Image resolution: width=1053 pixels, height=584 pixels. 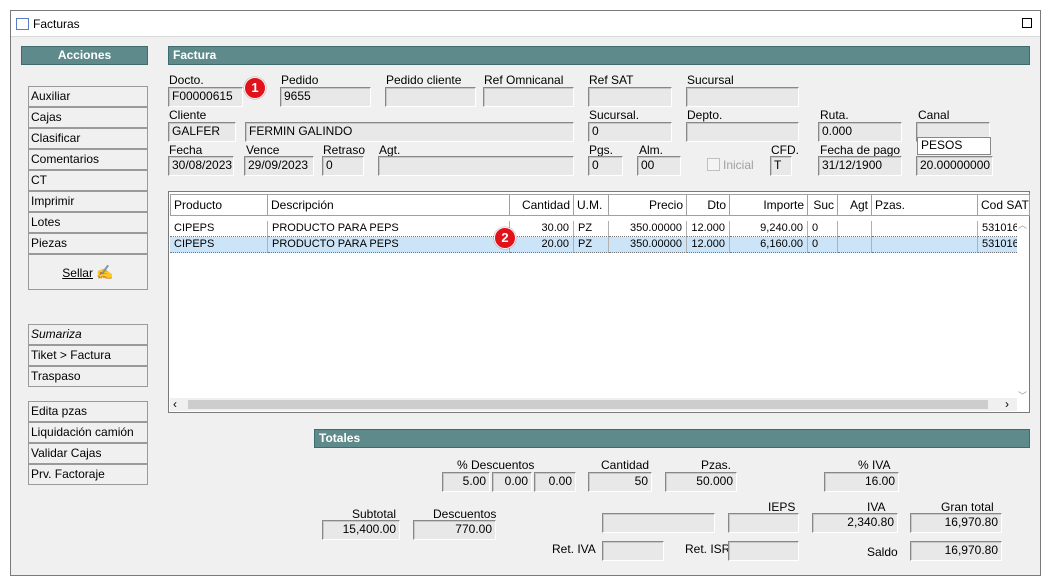 What do you see at coordinates (860, 132) in the screenshot?
I see `ruta-field: 0.000` at bounding box center [860, 132].